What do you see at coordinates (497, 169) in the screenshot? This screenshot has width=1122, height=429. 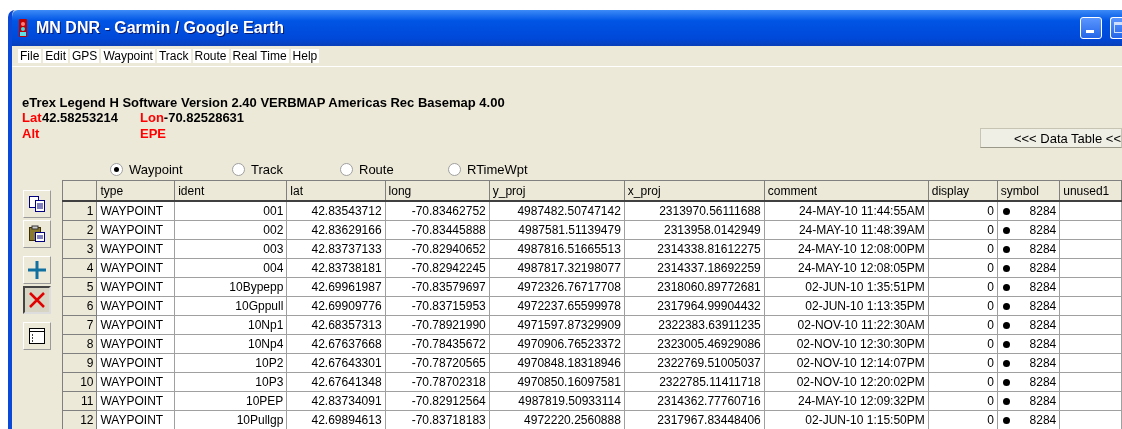 I see `radio-label: RTimeWpt` at bounding box center [497, 169].